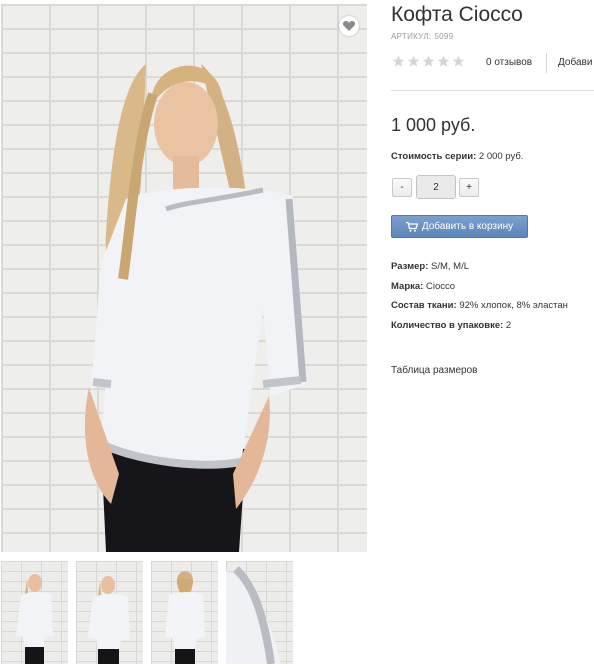  Describe the element at coordinates (407, 286) in the screenshot. I see `property-name: Марка:` at that location.